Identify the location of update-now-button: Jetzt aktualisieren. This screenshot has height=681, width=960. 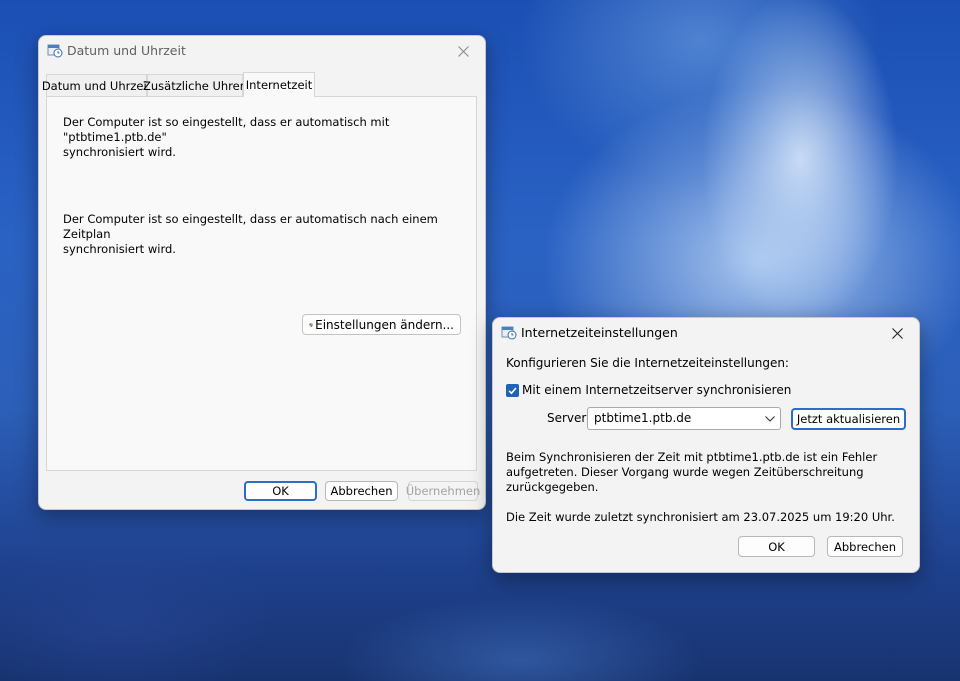
(848, 419).